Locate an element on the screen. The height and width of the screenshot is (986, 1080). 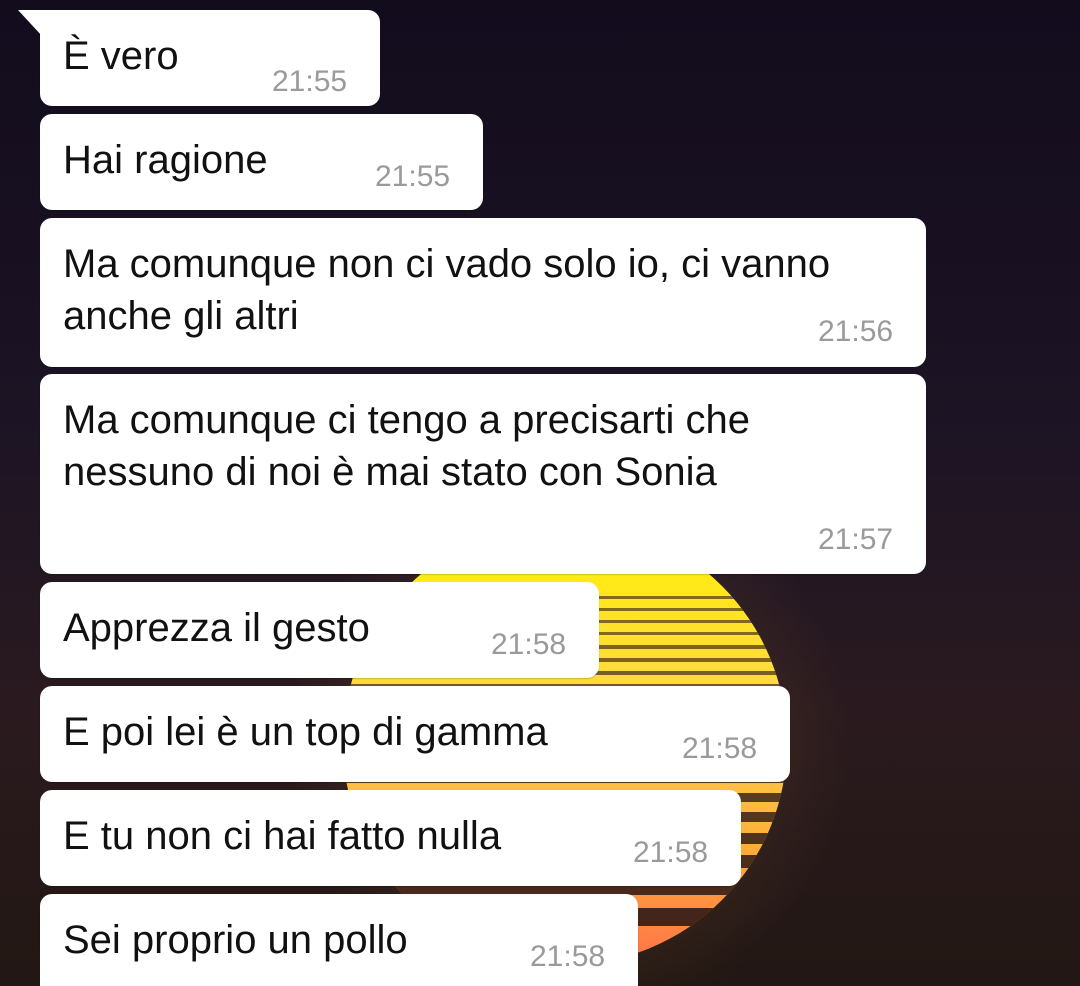
message-tail is located at coordinates (30, 23).